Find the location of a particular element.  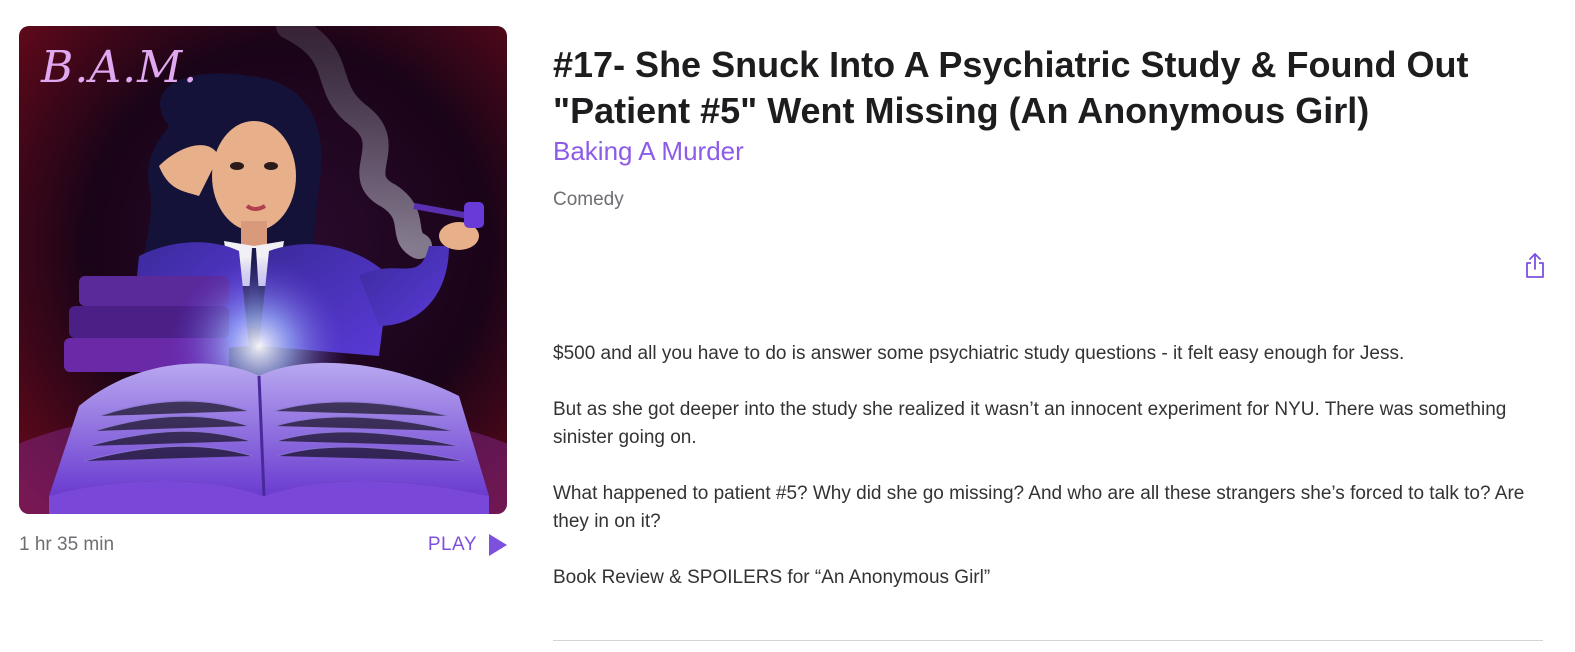

share-button is located at coordinates (1535, 266).